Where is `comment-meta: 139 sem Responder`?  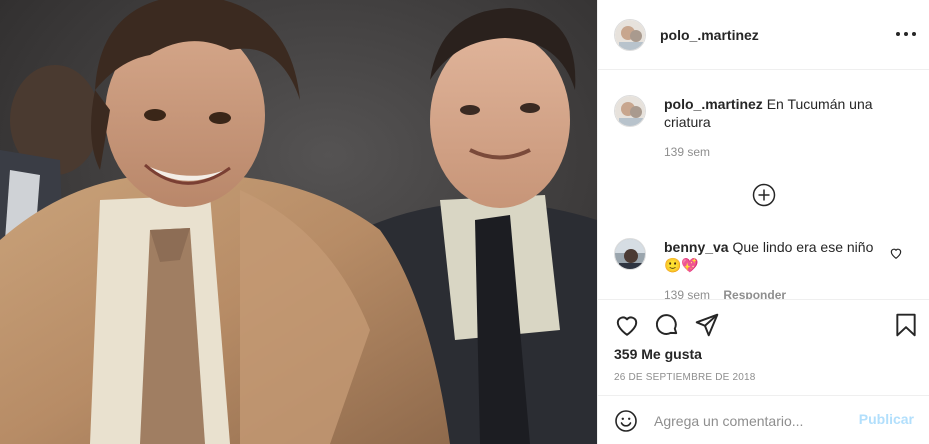 comment-meta: 139 sem Responder is located at coordinates (725, 293).